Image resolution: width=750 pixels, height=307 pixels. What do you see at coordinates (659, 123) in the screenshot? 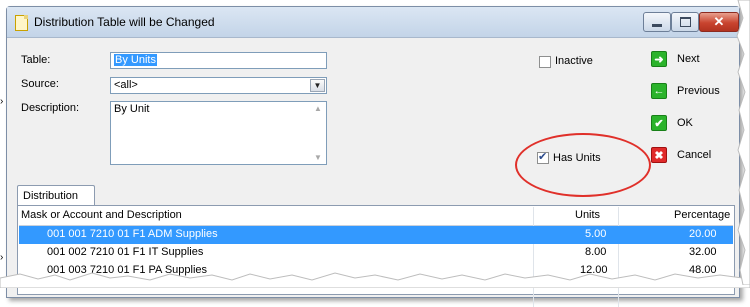
I see `check-icon: ✔` at bounding box center [659, 123].